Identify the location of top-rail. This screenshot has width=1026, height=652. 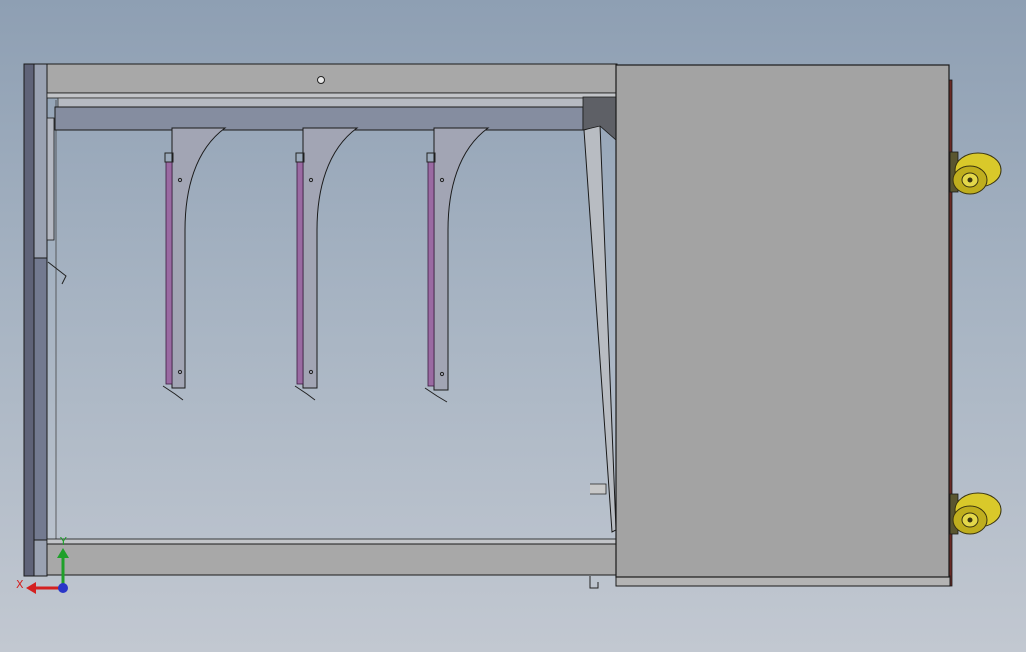
(332, 78).